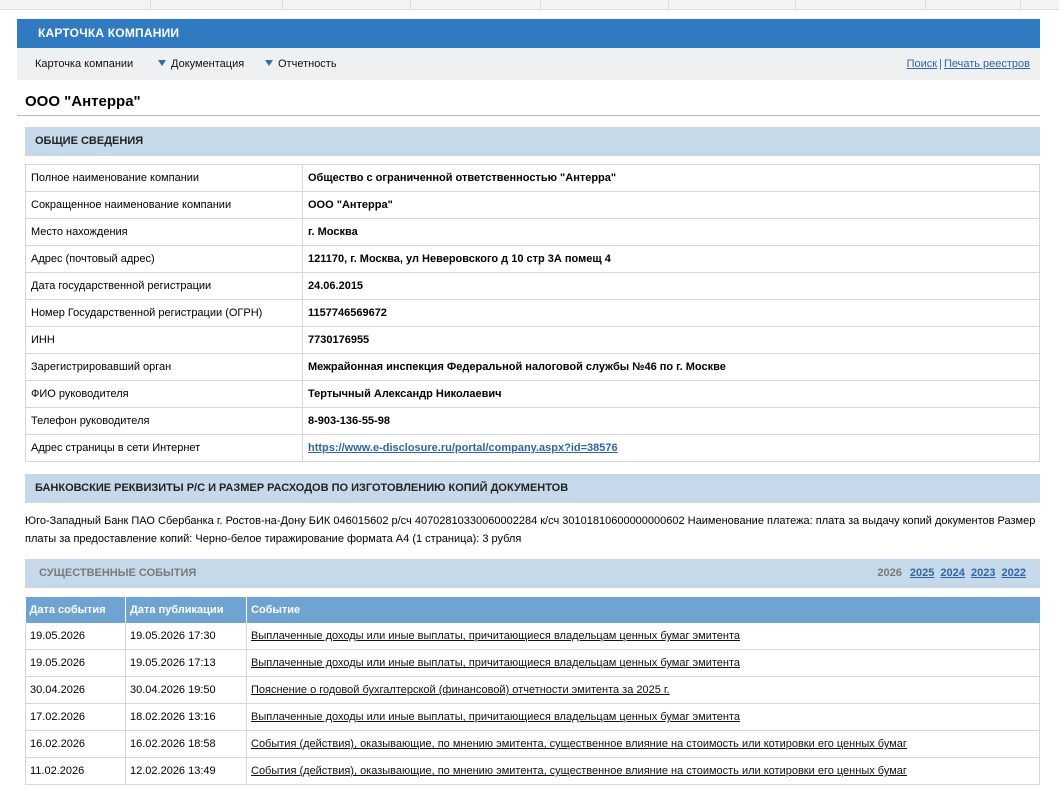 This screenshot has height=805, width=1059. What do you see at coordinates (164, 394) in the screenshot?
I see `info-label: ФИО руководителя` at bounding box center [164, 394].